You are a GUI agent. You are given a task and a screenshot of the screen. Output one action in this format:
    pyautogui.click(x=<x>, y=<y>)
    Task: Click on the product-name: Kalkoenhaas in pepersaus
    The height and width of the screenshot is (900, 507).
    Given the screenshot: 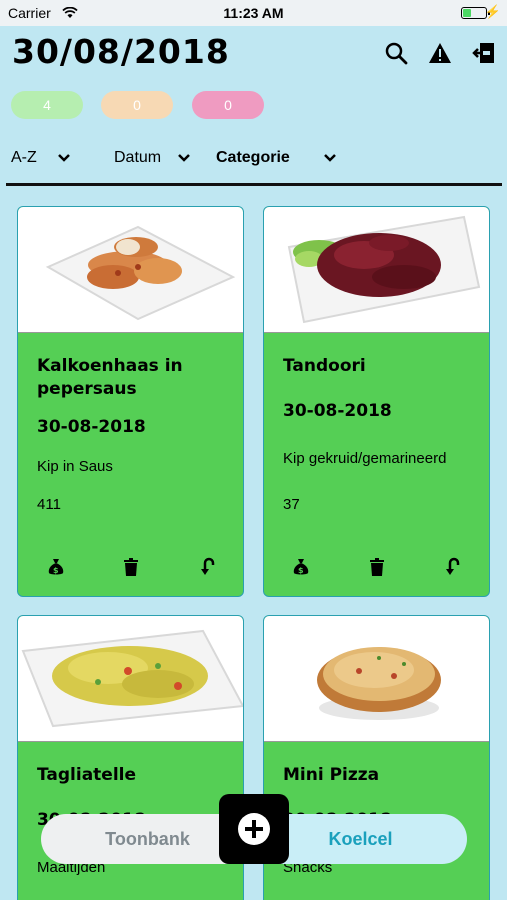 What is the action you would take?
    pyautogui.click(x=110, y=377)
    